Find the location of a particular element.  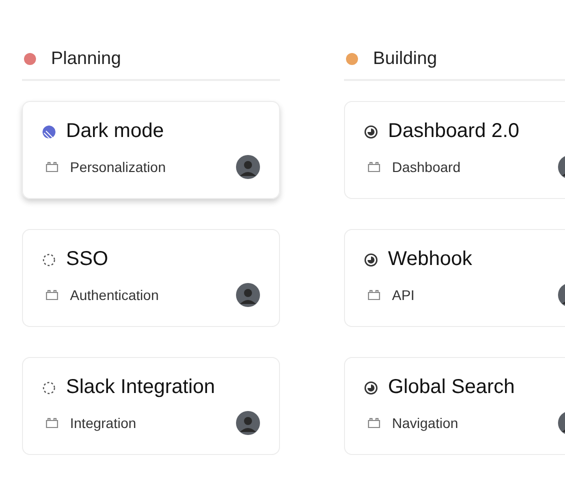

tag-label: Integration is located at coordinates (104, 423).